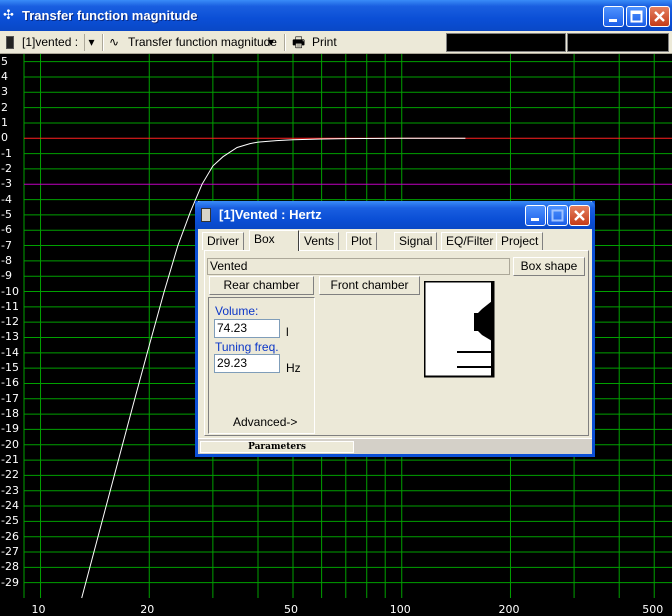  What do you see at coordinates (6, 214) in the screenshot?
I see `y-tick-label: -5` at bounding box center [6, 214].